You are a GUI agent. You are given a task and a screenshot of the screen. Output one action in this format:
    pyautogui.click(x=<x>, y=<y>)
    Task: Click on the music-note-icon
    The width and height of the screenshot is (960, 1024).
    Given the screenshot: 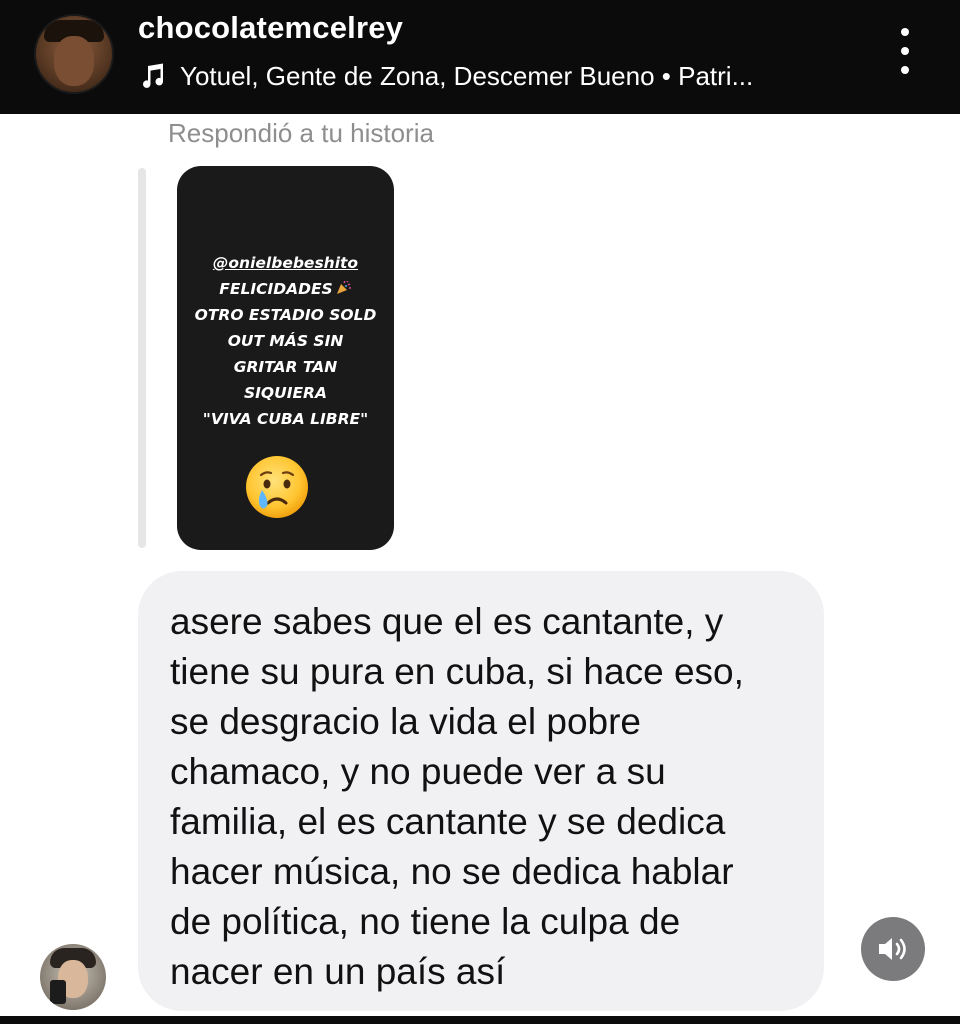 What is the action you would take?
    pyautogui.click(x=153, y=75)
    